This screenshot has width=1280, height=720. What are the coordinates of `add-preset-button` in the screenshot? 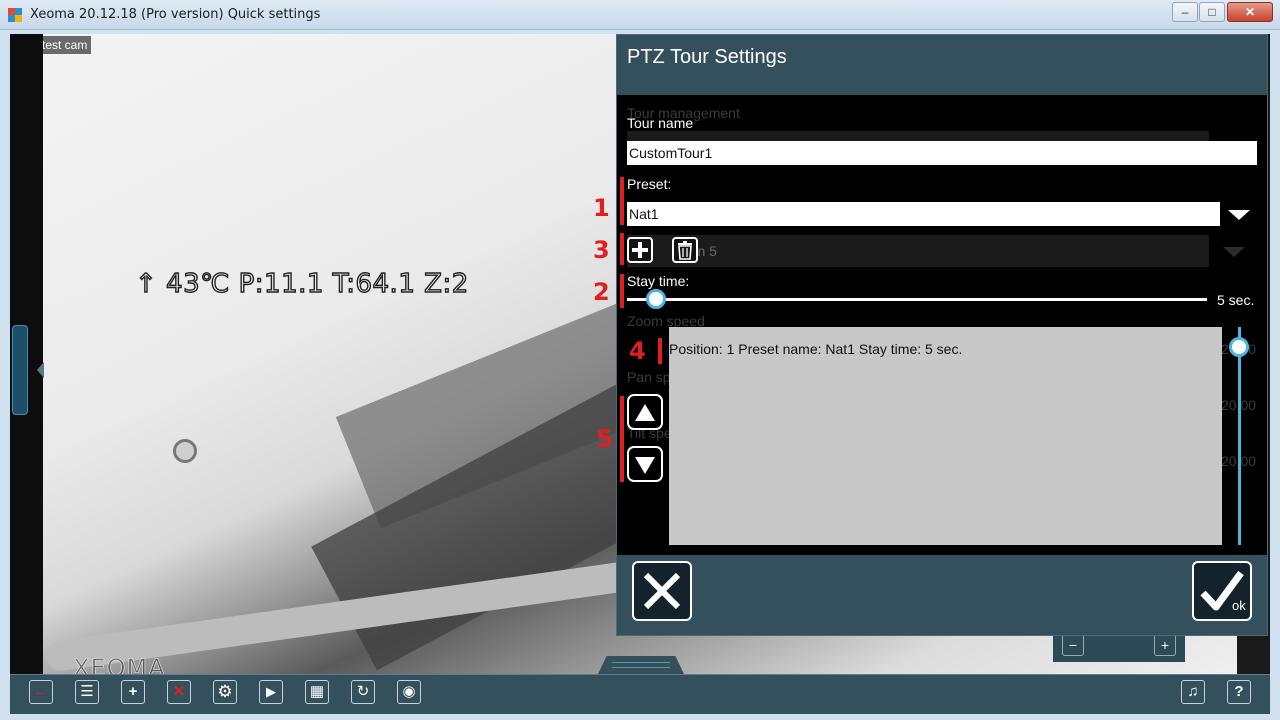 It's located at (640, 250).